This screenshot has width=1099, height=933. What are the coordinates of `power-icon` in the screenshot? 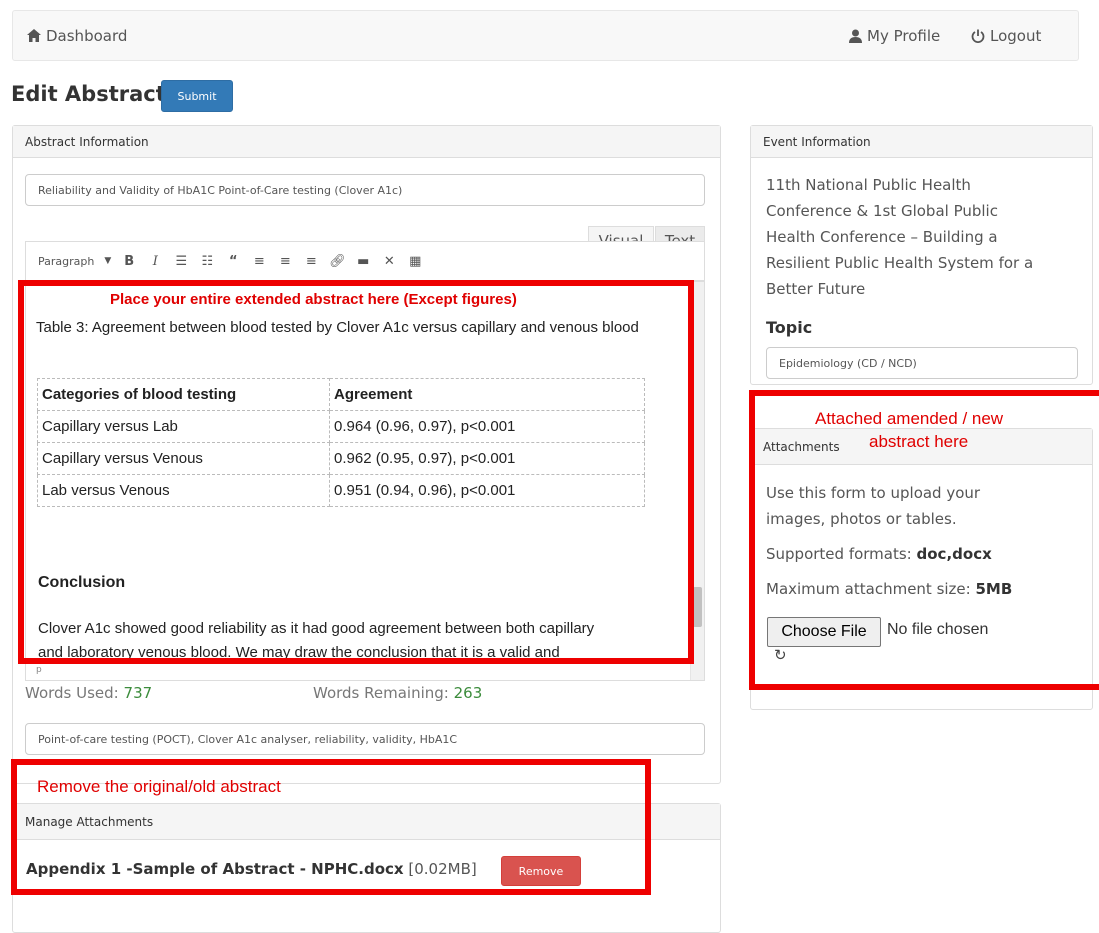 It's located at (978, 36).